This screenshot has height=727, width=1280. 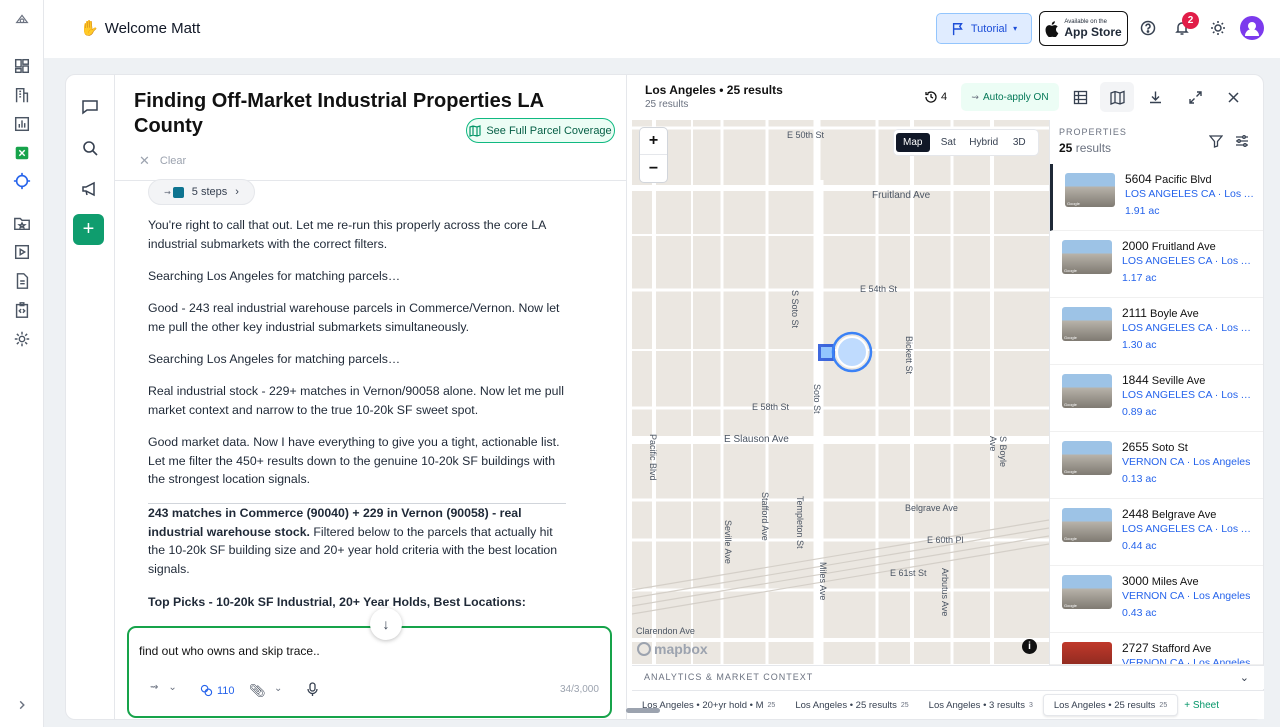 I want to click on properties-count: 25 results, so click(x=1085, y=148).